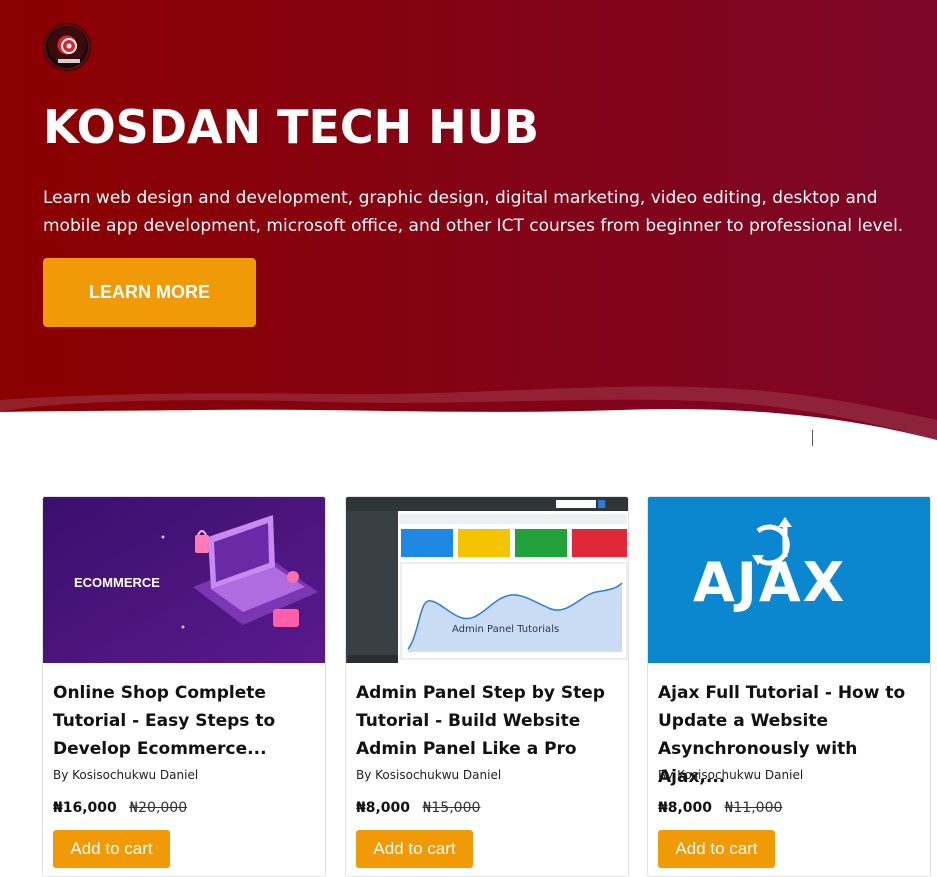 The height and width of the screenshot is (877, 937). What do you see at coordinates (120, 808) in the screenshot?
I see `price-row: ₦16,000 ₦20,000` at bounding box center [120, 808].